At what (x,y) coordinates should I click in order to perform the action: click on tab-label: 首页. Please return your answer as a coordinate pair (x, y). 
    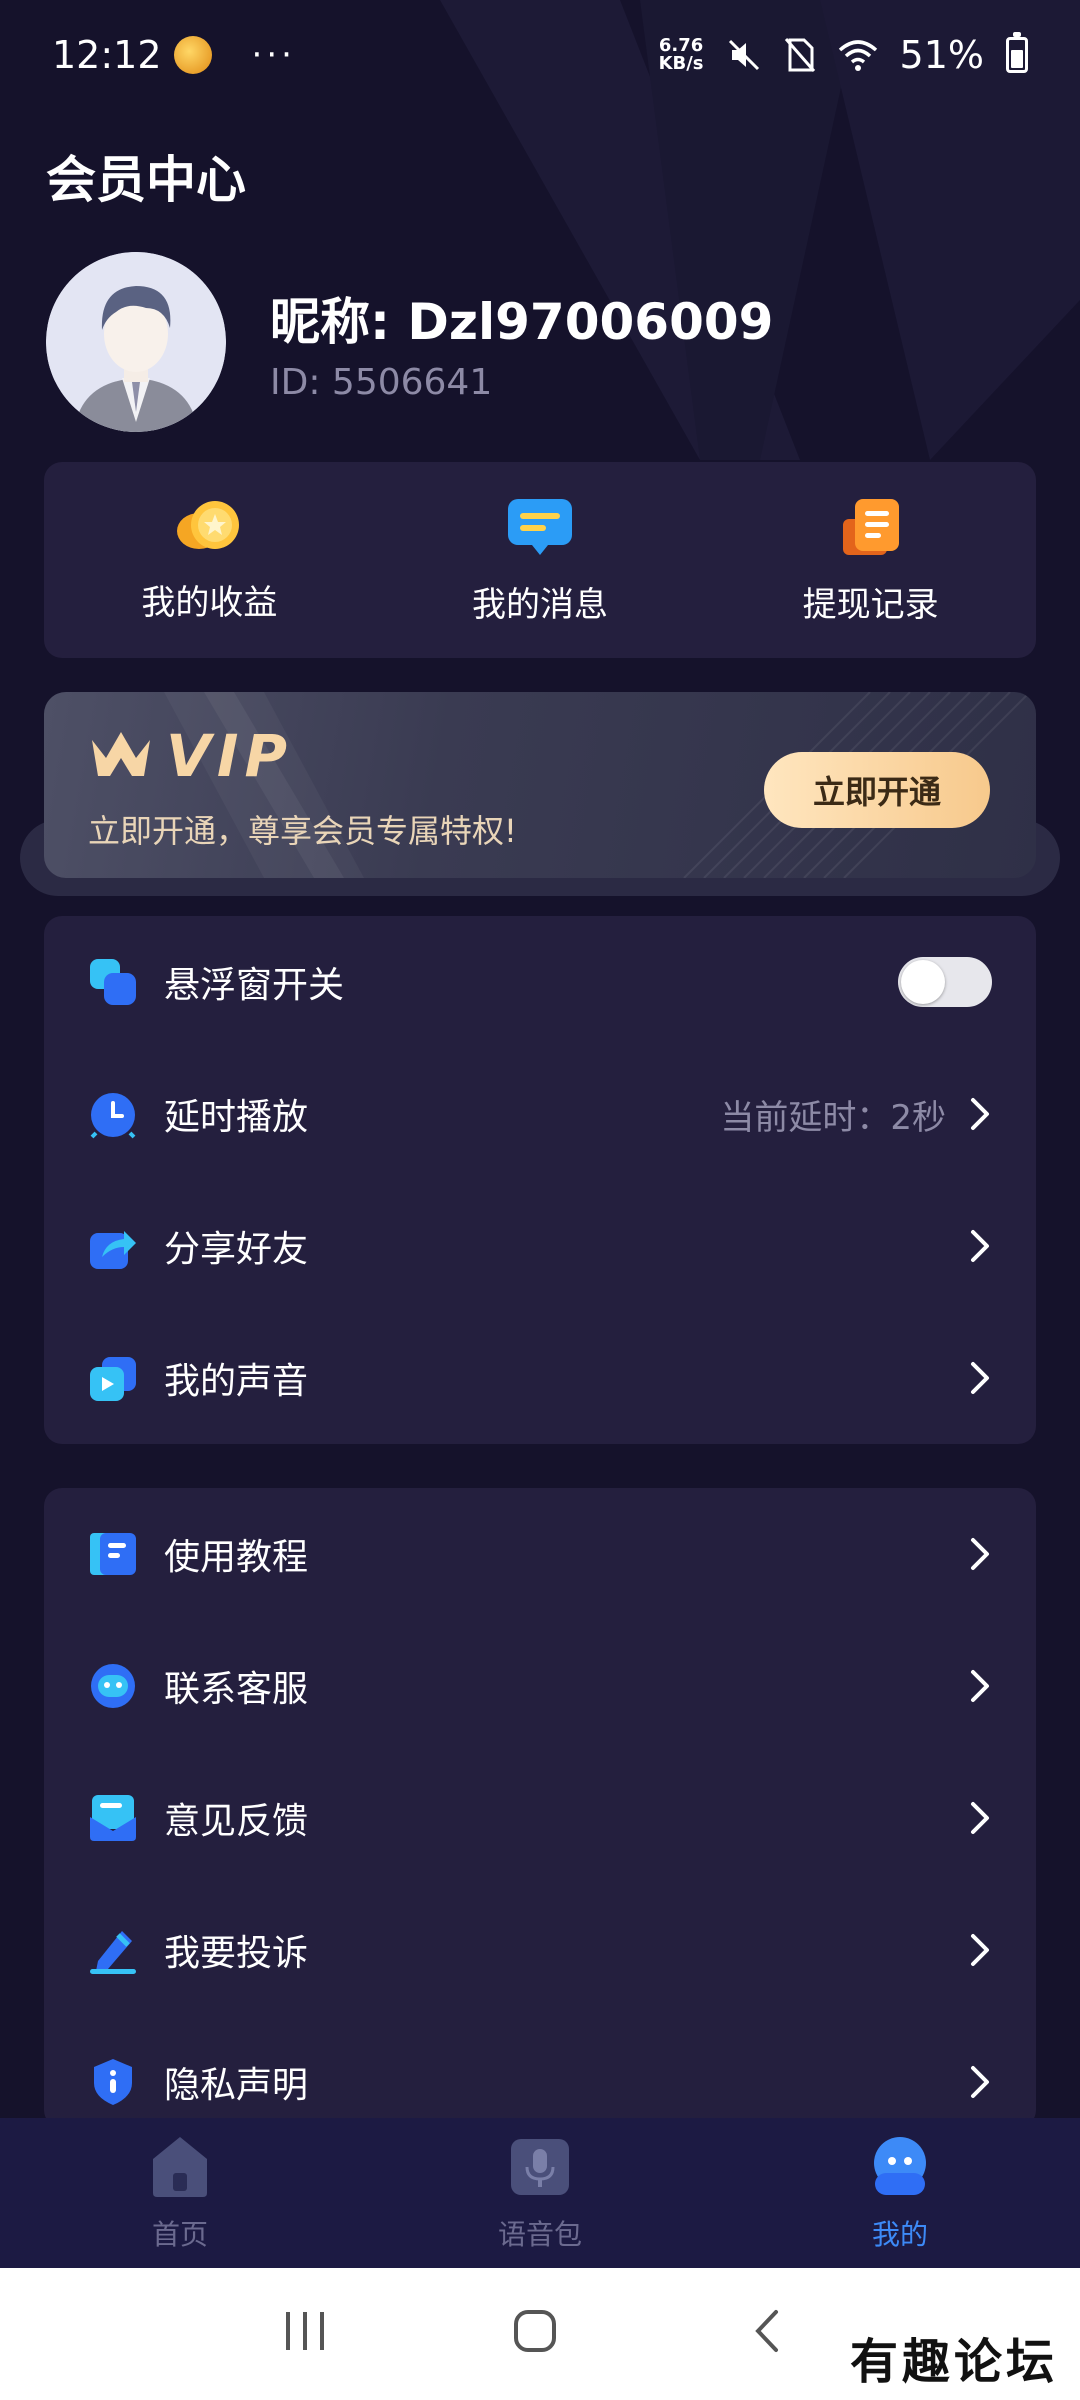
    Looking at the image, I should click on (179, 2234).